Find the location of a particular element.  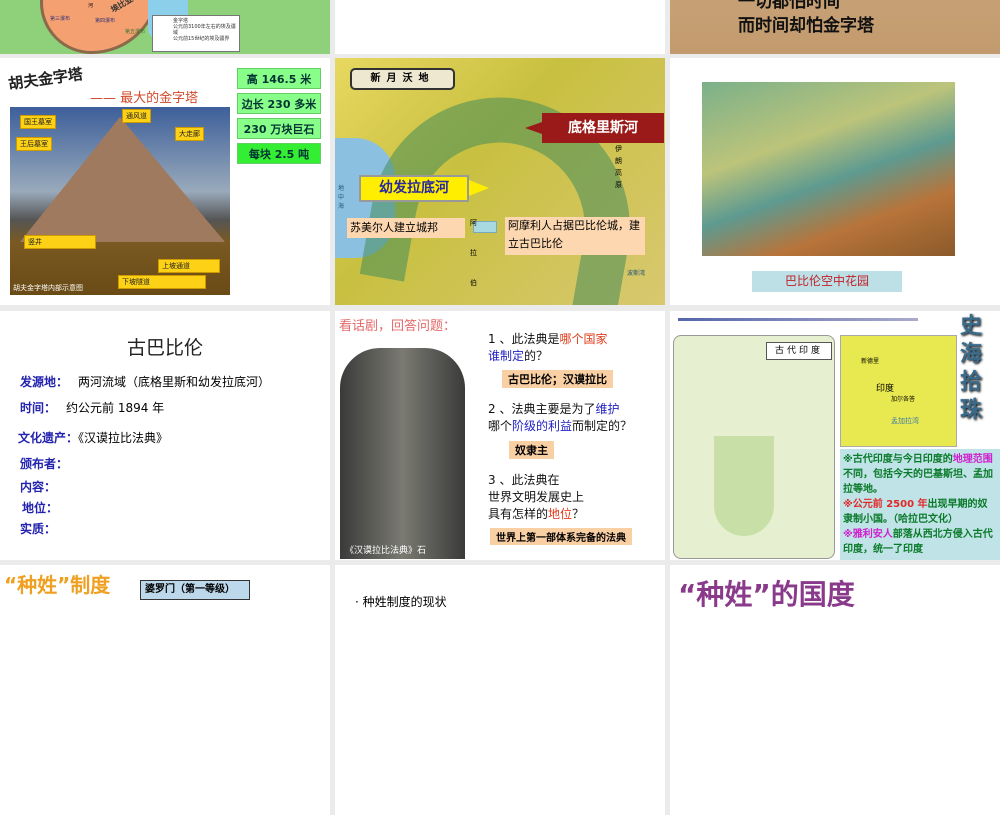

fact-box: 边长 230 多米 is located at coordinates (279, 103).